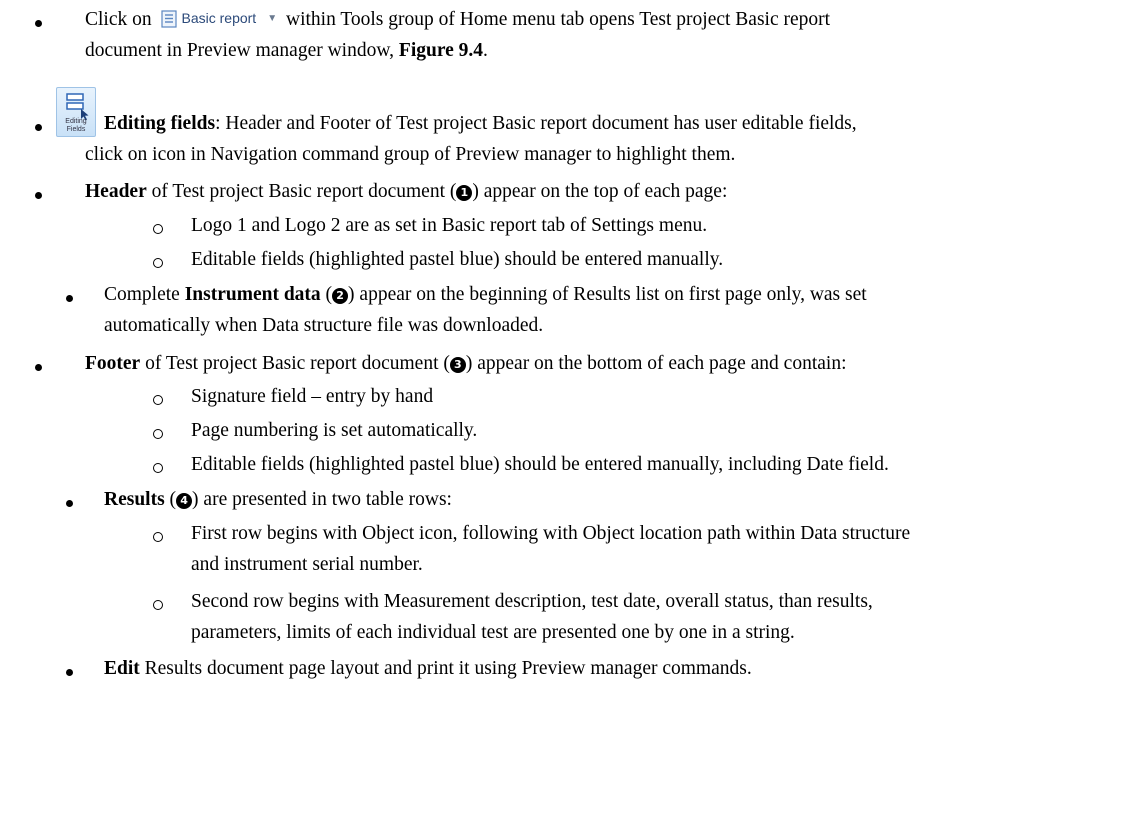  I want to click on figure-ref: Figure 9.4, so click(441, 50).